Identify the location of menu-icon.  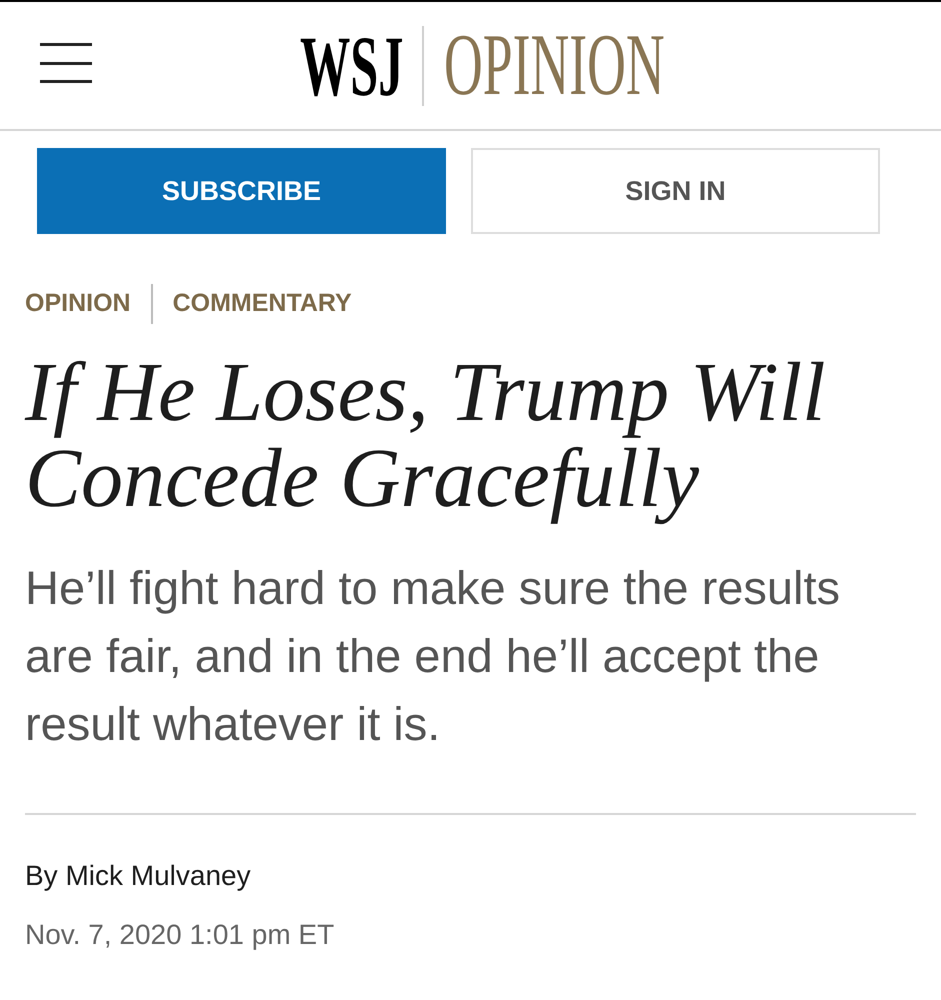
(66, 63).